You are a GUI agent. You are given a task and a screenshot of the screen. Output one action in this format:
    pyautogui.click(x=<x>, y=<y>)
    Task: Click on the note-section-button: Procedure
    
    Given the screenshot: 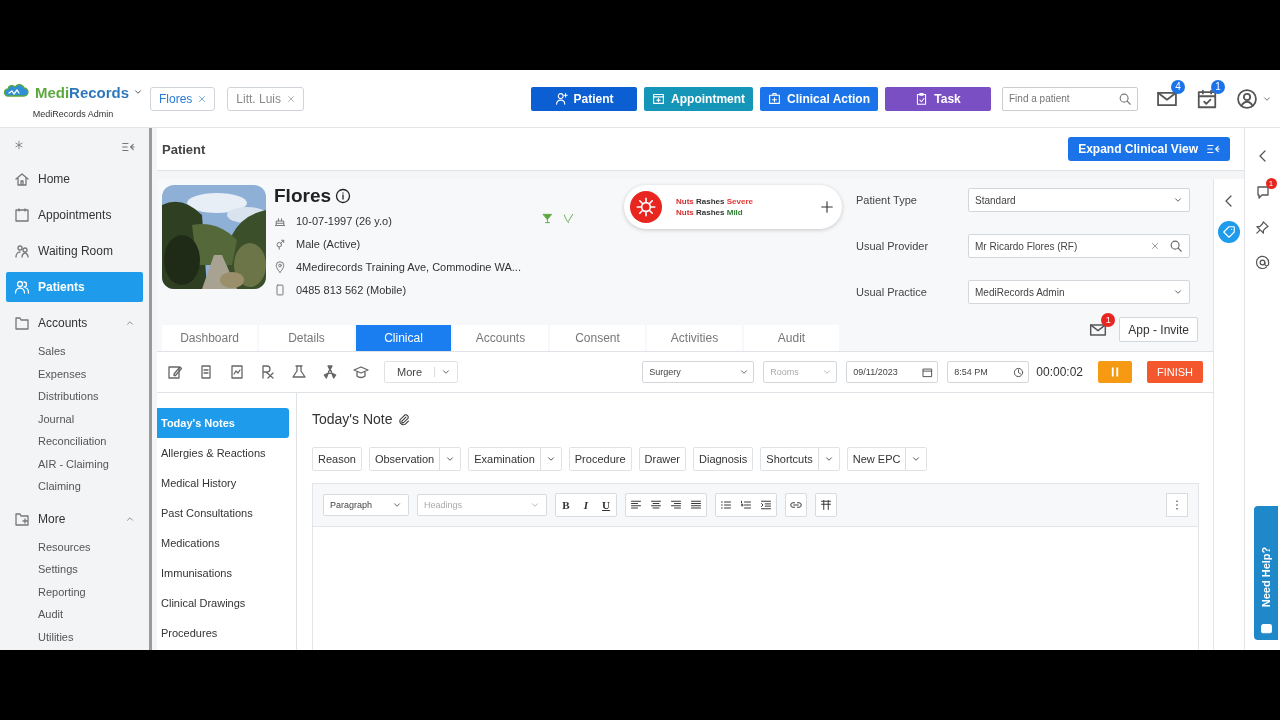 What is the action you would take?
    pyautogui.click(x=600, y=459)
    